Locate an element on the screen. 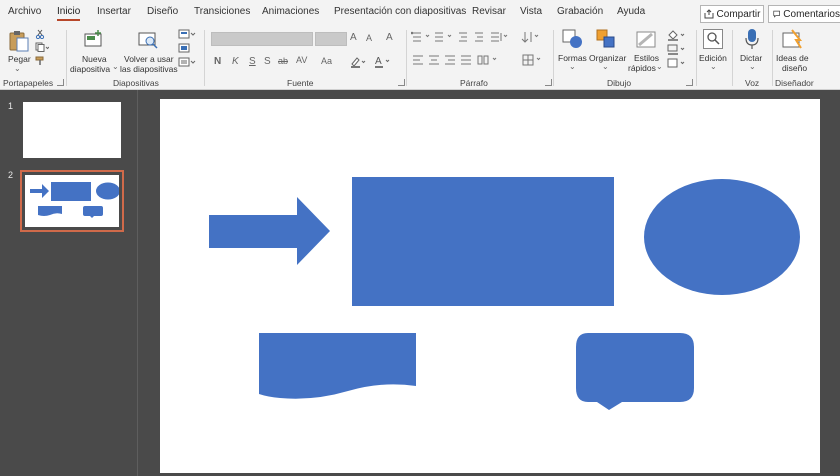  design-ideas-label-2: diseño is located at coordinates (794, 68).